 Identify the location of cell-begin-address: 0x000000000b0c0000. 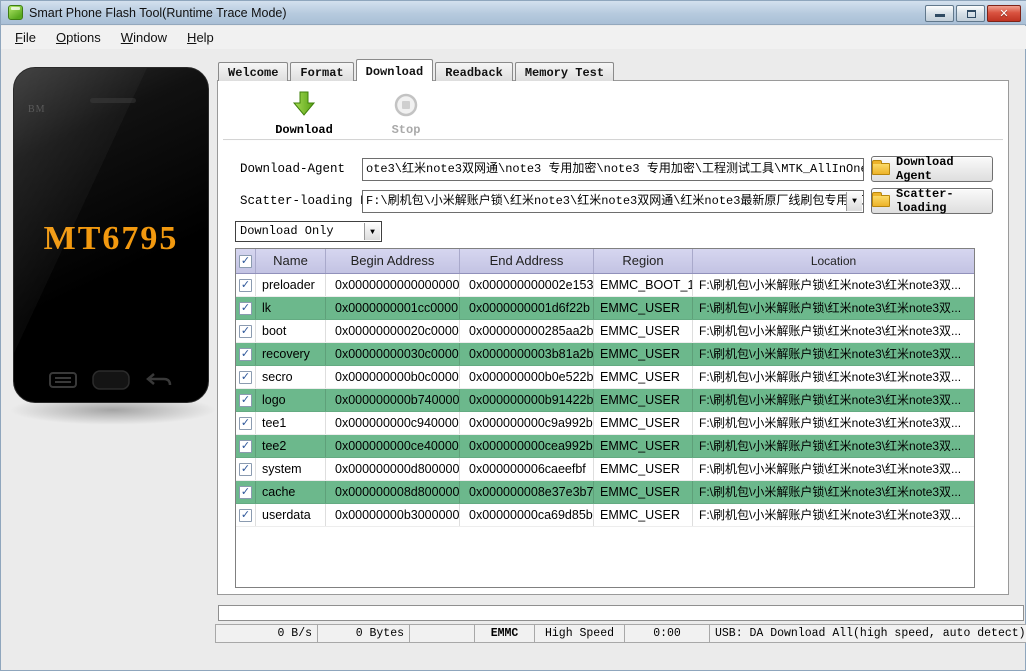
(393, 377).